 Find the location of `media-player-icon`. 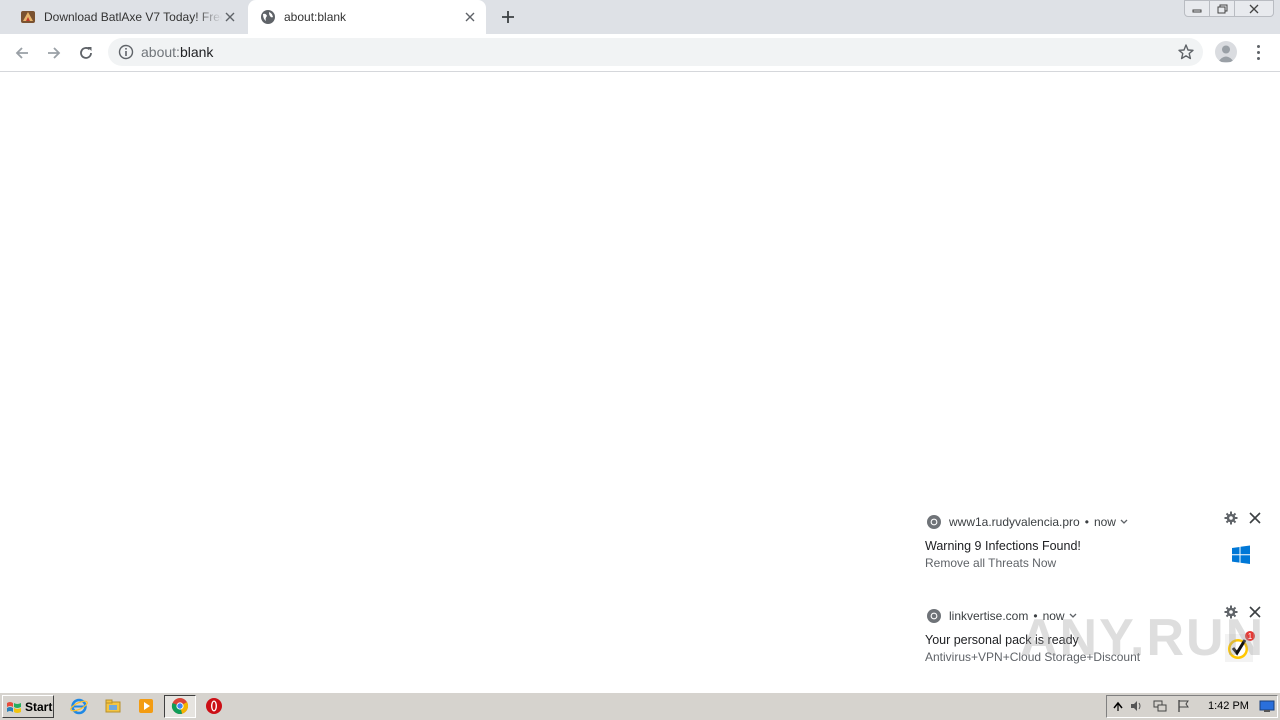

media-player-icon is located at coordinates (146, 706).